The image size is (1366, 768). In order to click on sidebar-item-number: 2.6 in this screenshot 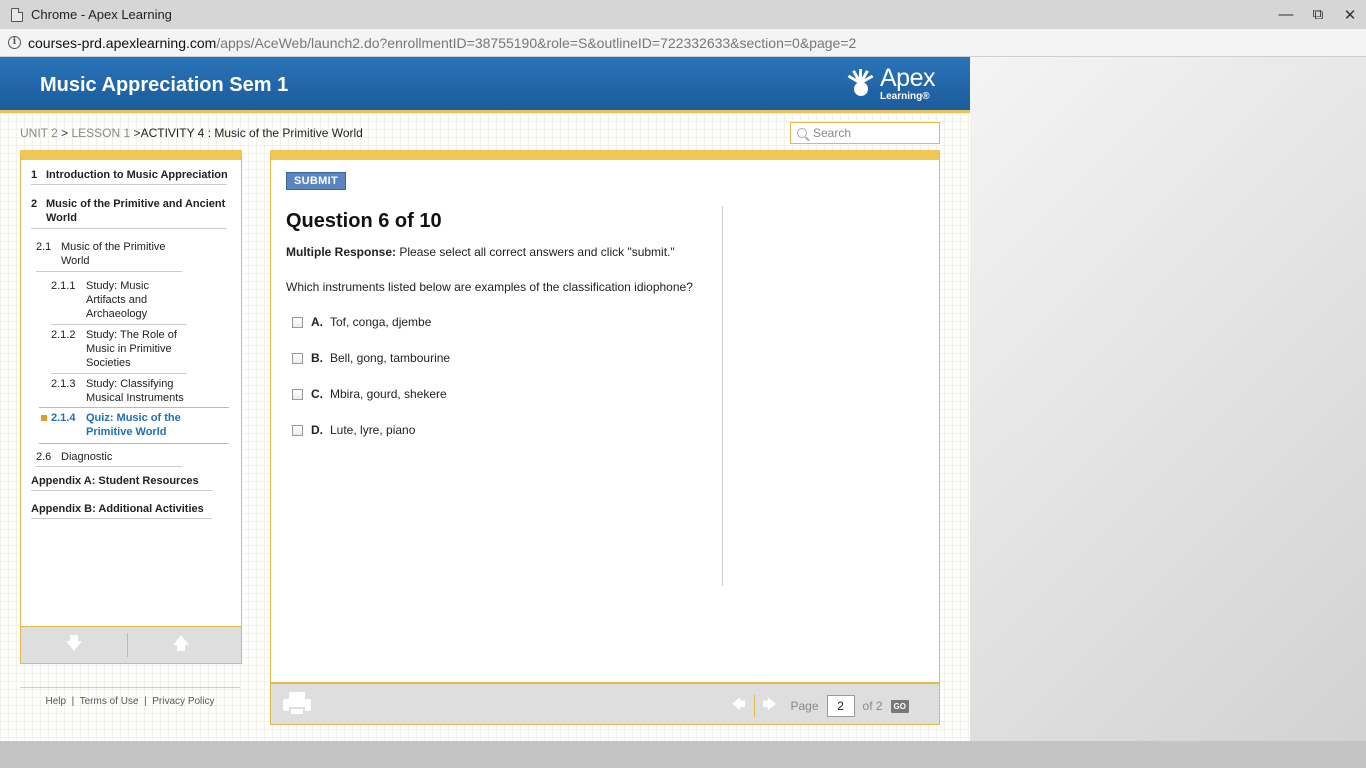, I will do `click(44, 457)`.